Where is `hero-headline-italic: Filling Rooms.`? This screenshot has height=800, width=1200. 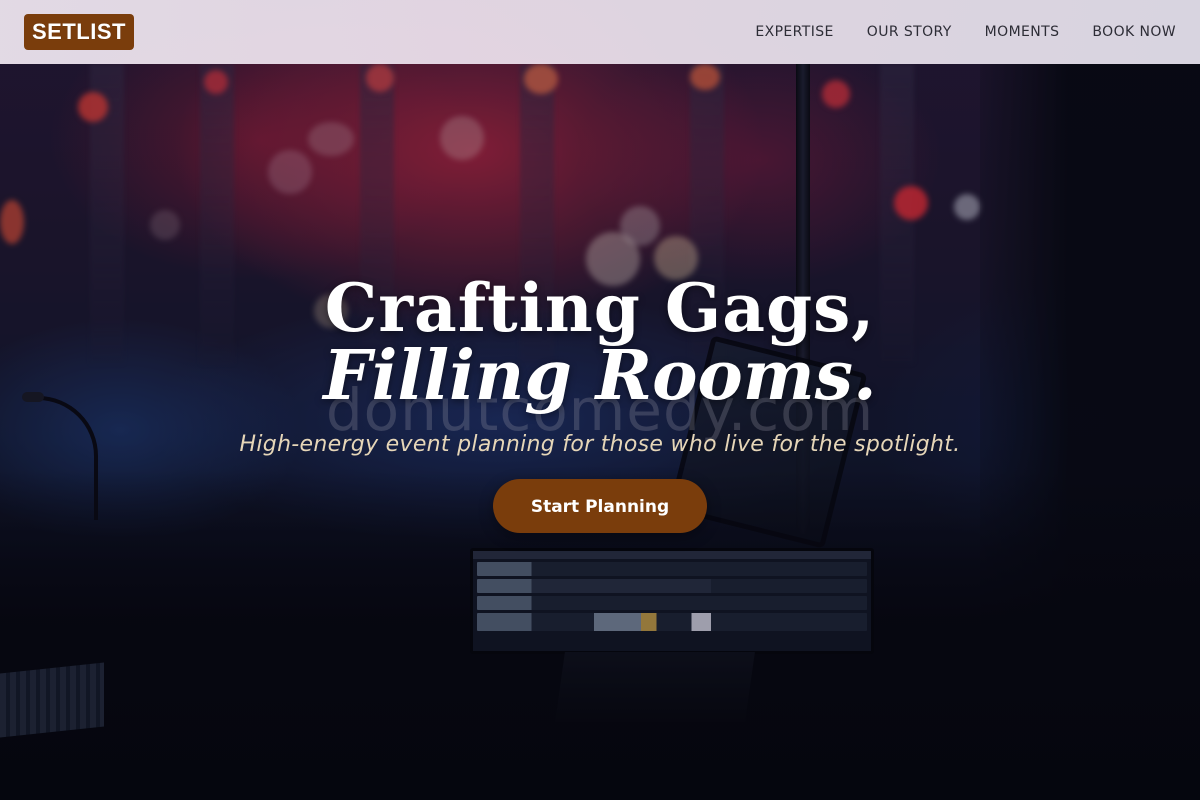
hero-headline-italic: Filling Rooms. is located at coordinates (600, 376).